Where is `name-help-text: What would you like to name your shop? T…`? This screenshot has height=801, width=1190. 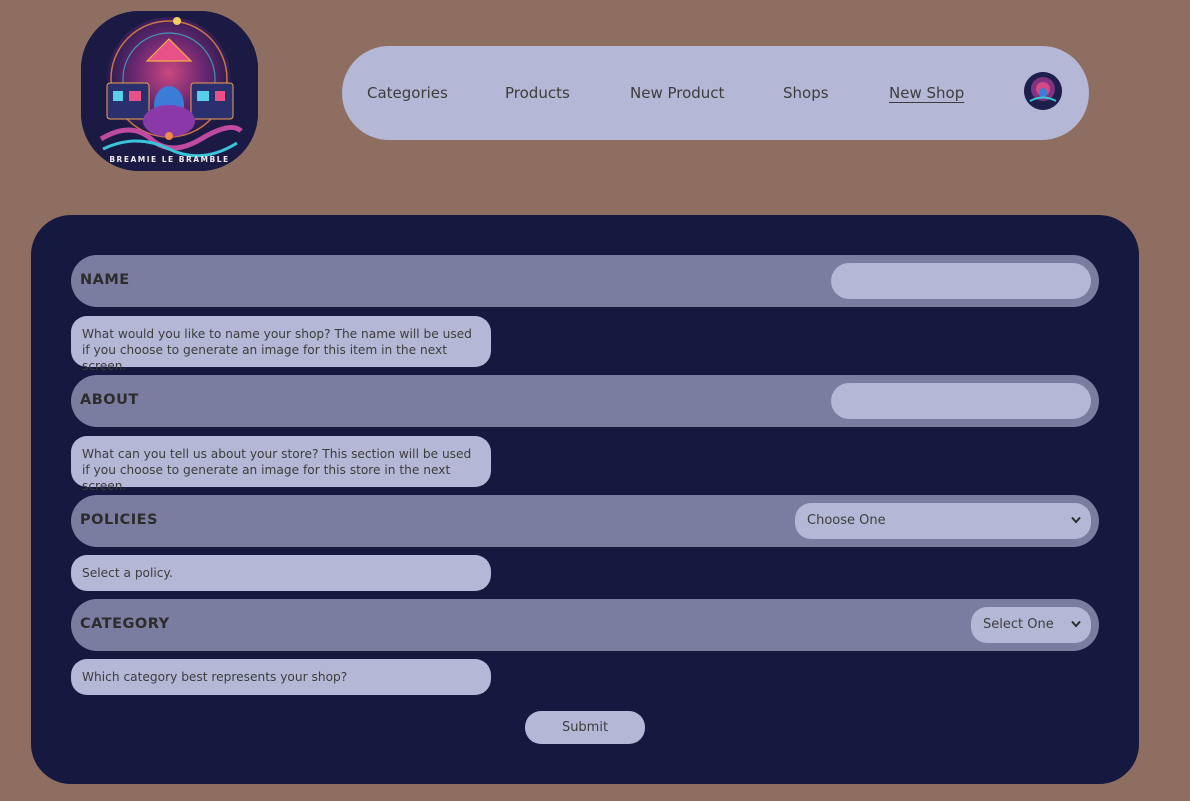 name-help-text: What would you like to name your shop? T… is located at coordinates (281, 344).